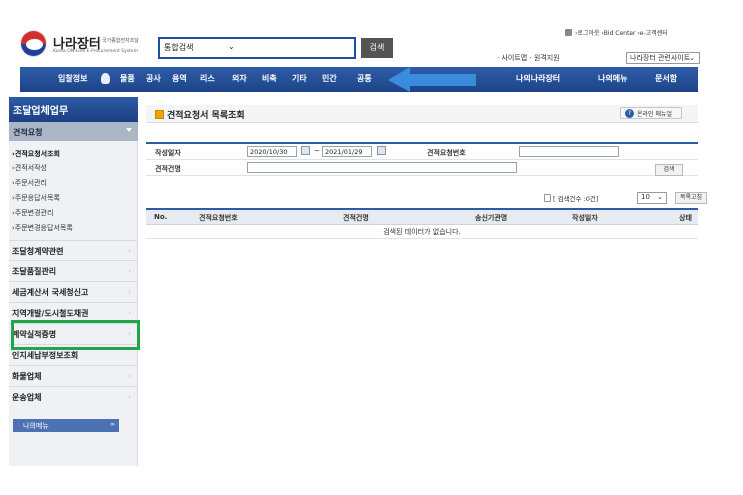  Describe the element at coordinates (364, 78) in the screenshot. I see `nav-item-common: 공통` at that location.